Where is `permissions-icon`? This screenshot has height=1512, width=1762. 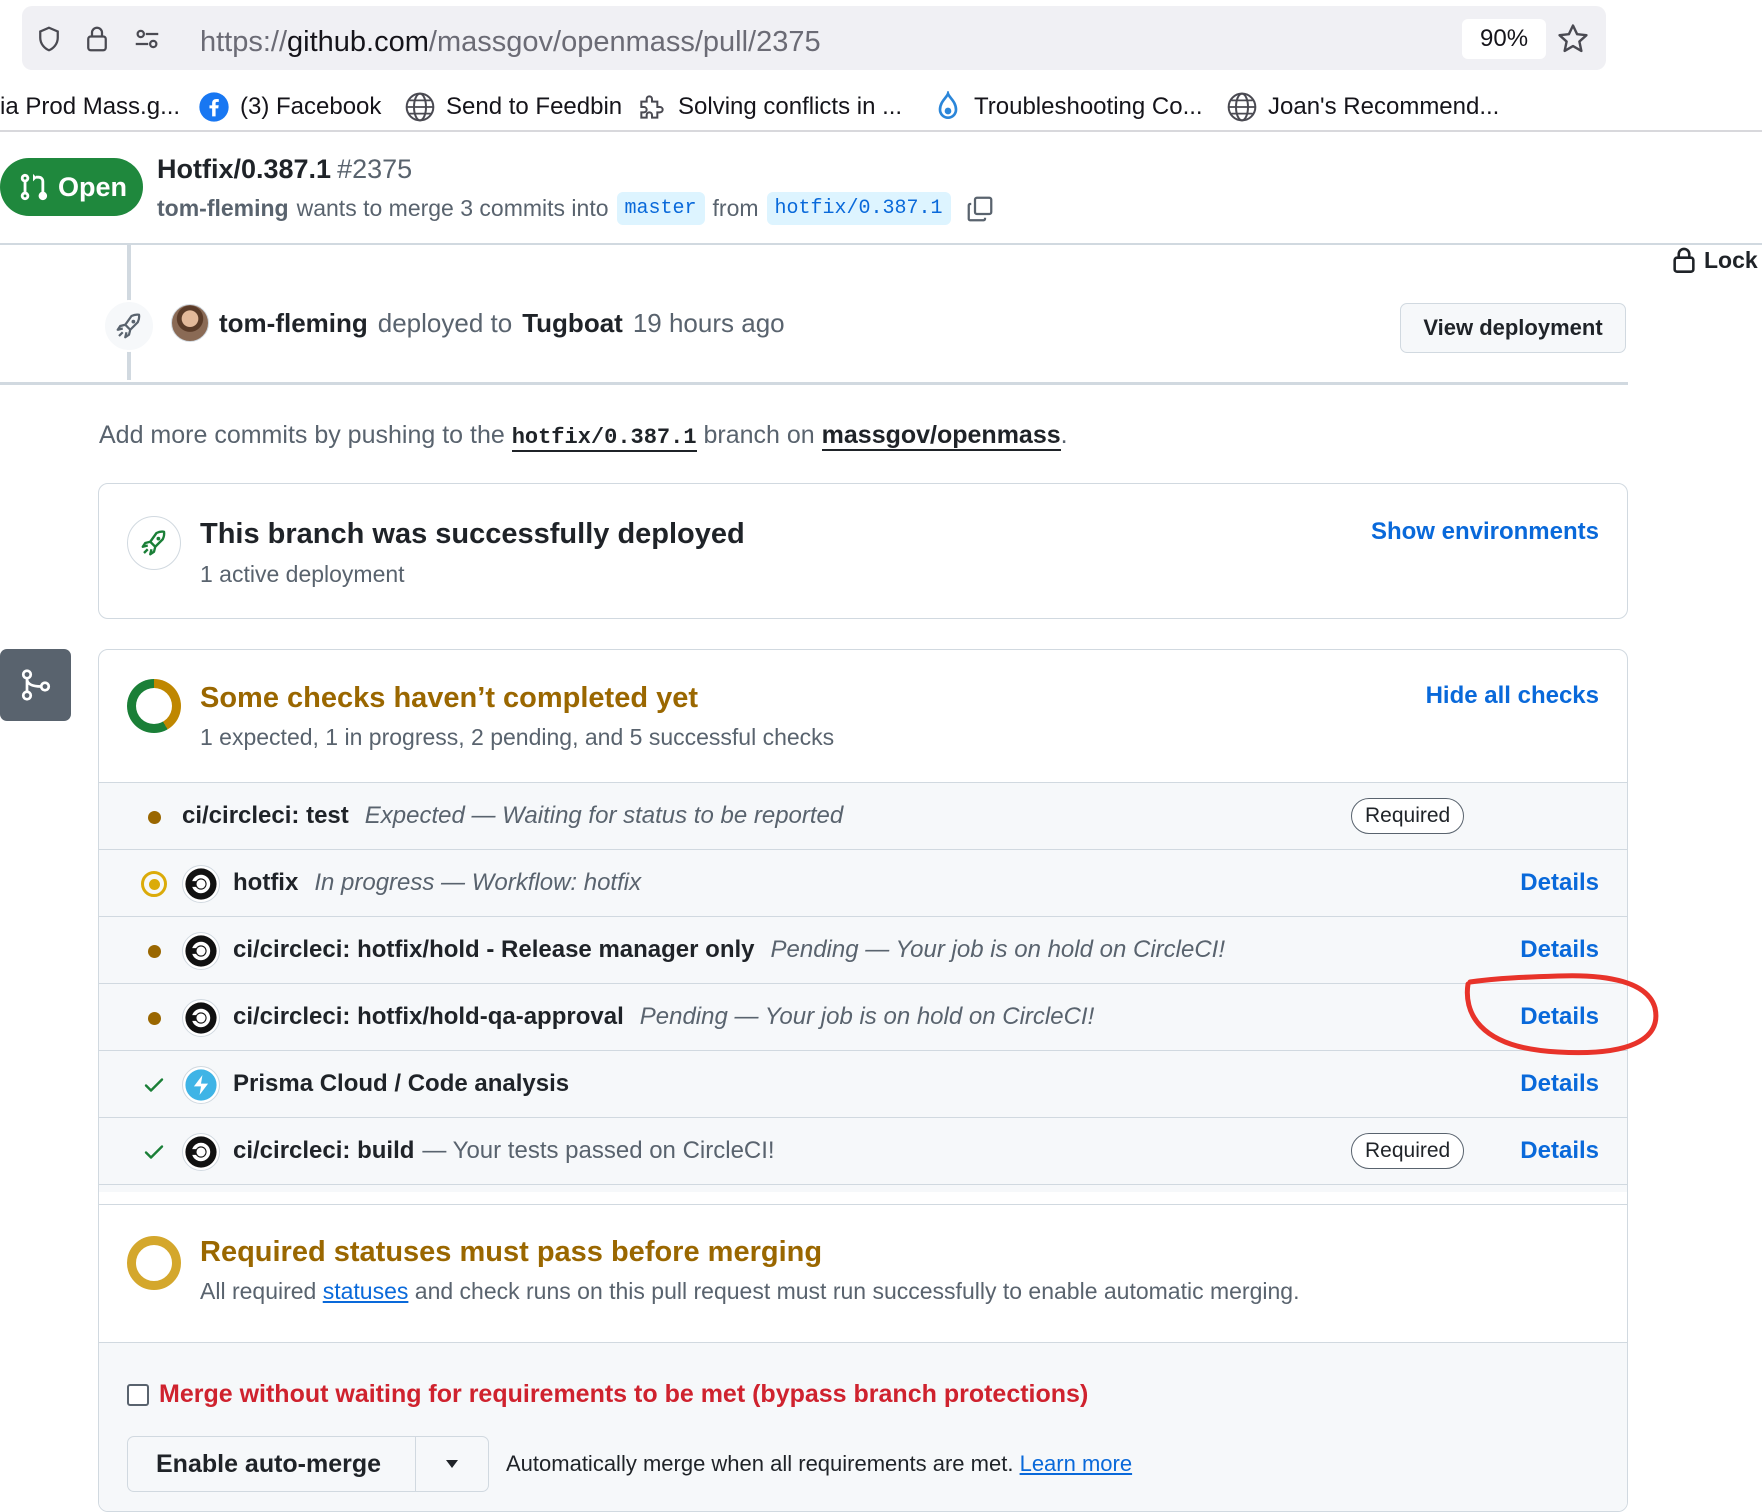 permissions-icon is located at coordinates (147, 39).